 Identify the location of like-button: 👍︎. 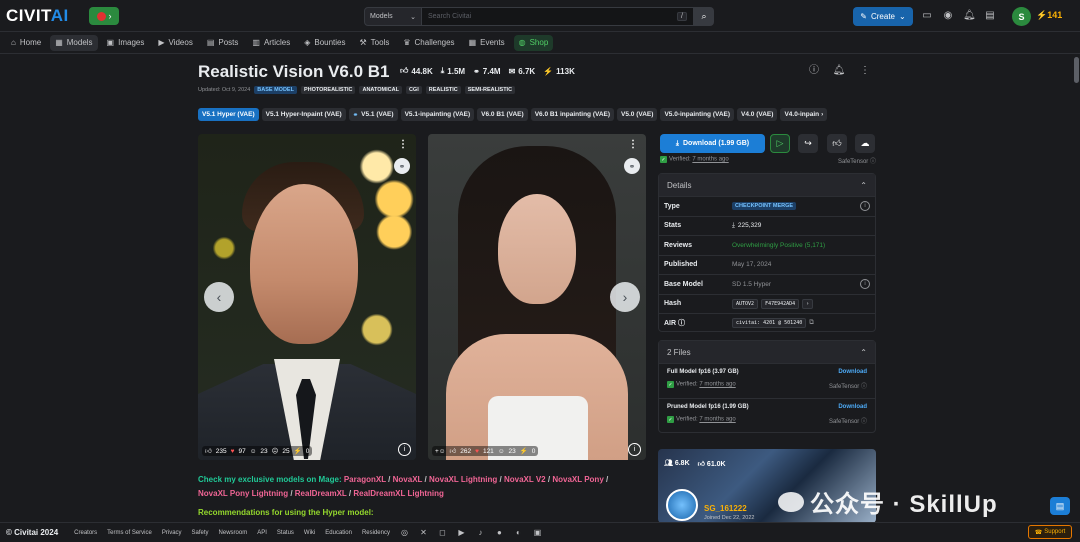
(837, 143).